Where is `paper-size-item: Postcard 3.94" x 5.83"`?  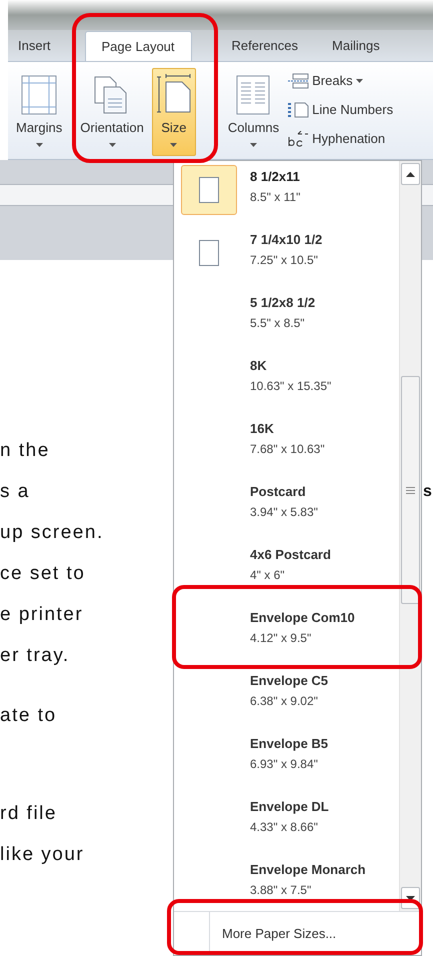 paper-size-item: Postcard 3.94" x 5.83" is located at coordinates (286, 507).